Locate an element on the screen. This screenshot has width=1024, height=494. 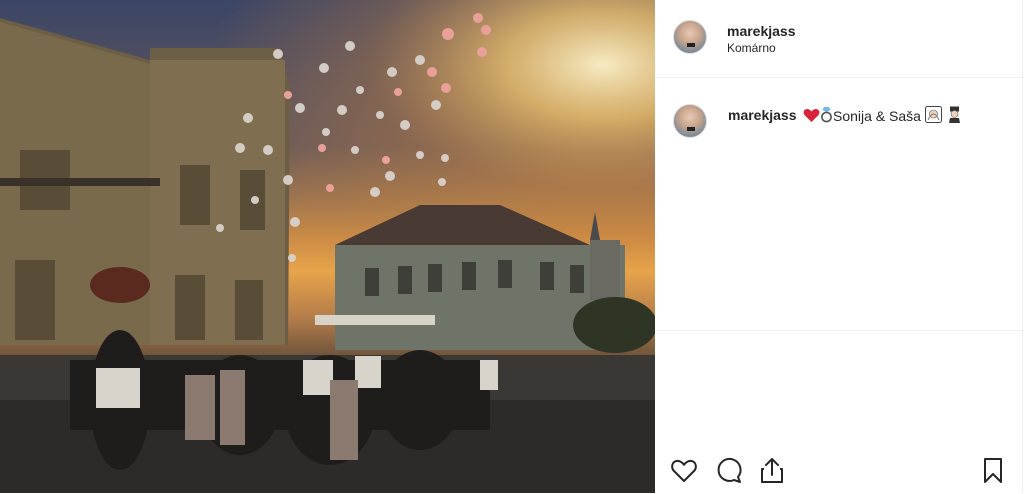
action-bar is located at coordinates (838, 412).